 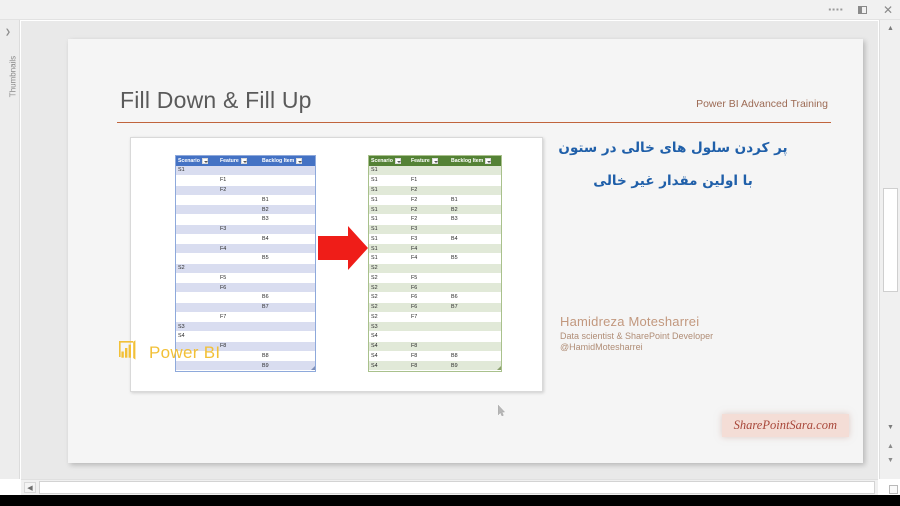 I want to click on table-row: B1, so click(x=245, y=200).